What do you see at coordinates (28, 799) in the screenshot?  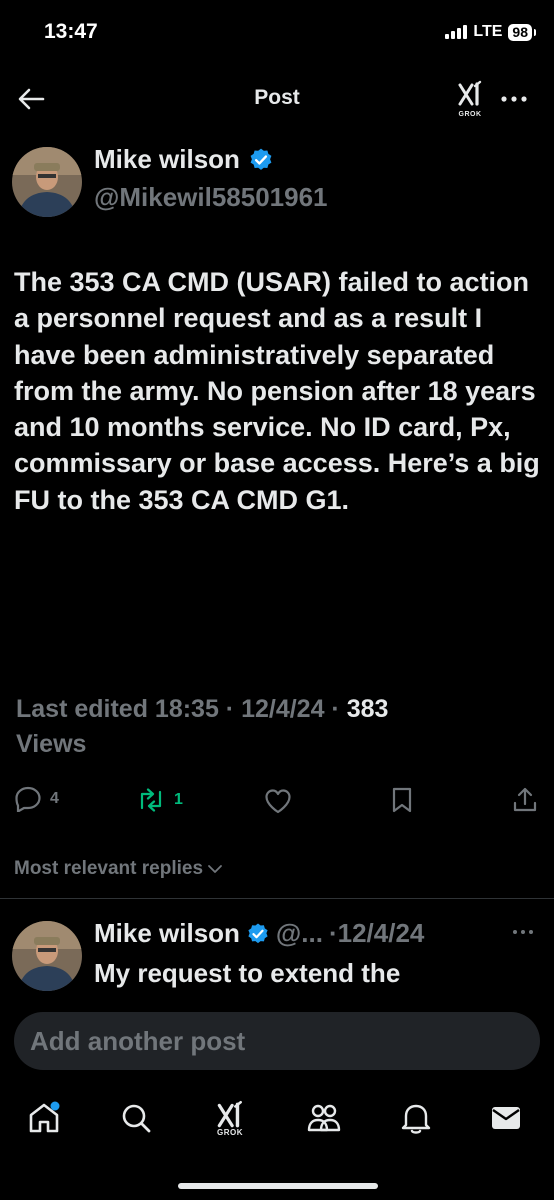 I see `reply-icon` at bounding box center [28, 799].